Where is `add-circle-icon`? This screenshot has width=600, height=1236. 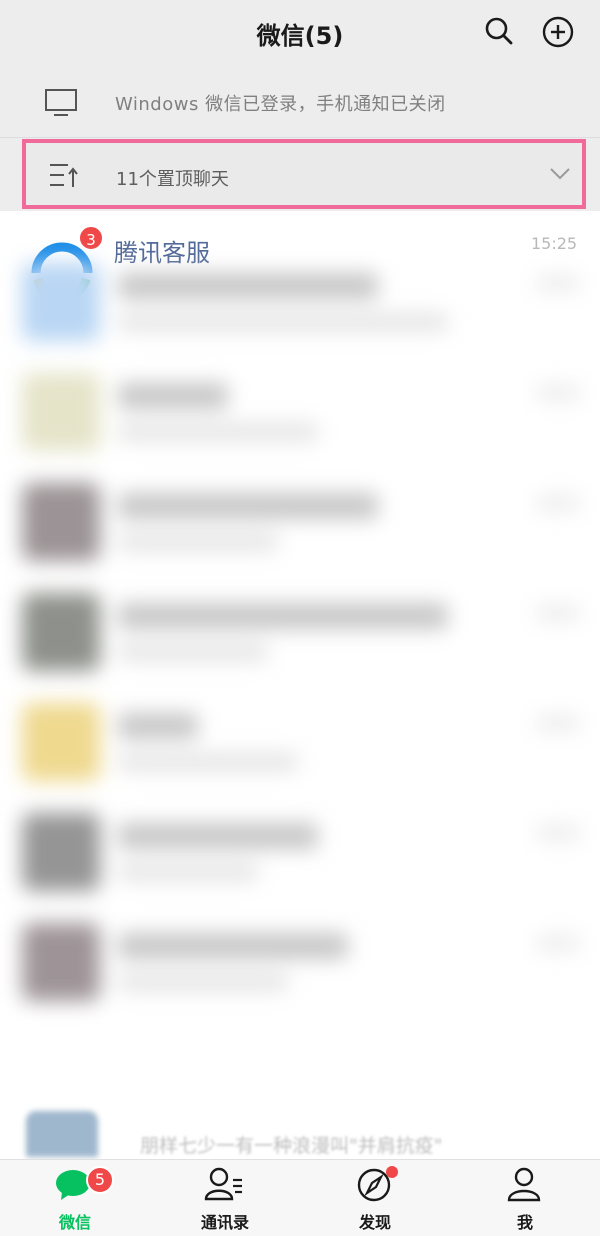 add-circle-icon is located at coordinates (558, 32).